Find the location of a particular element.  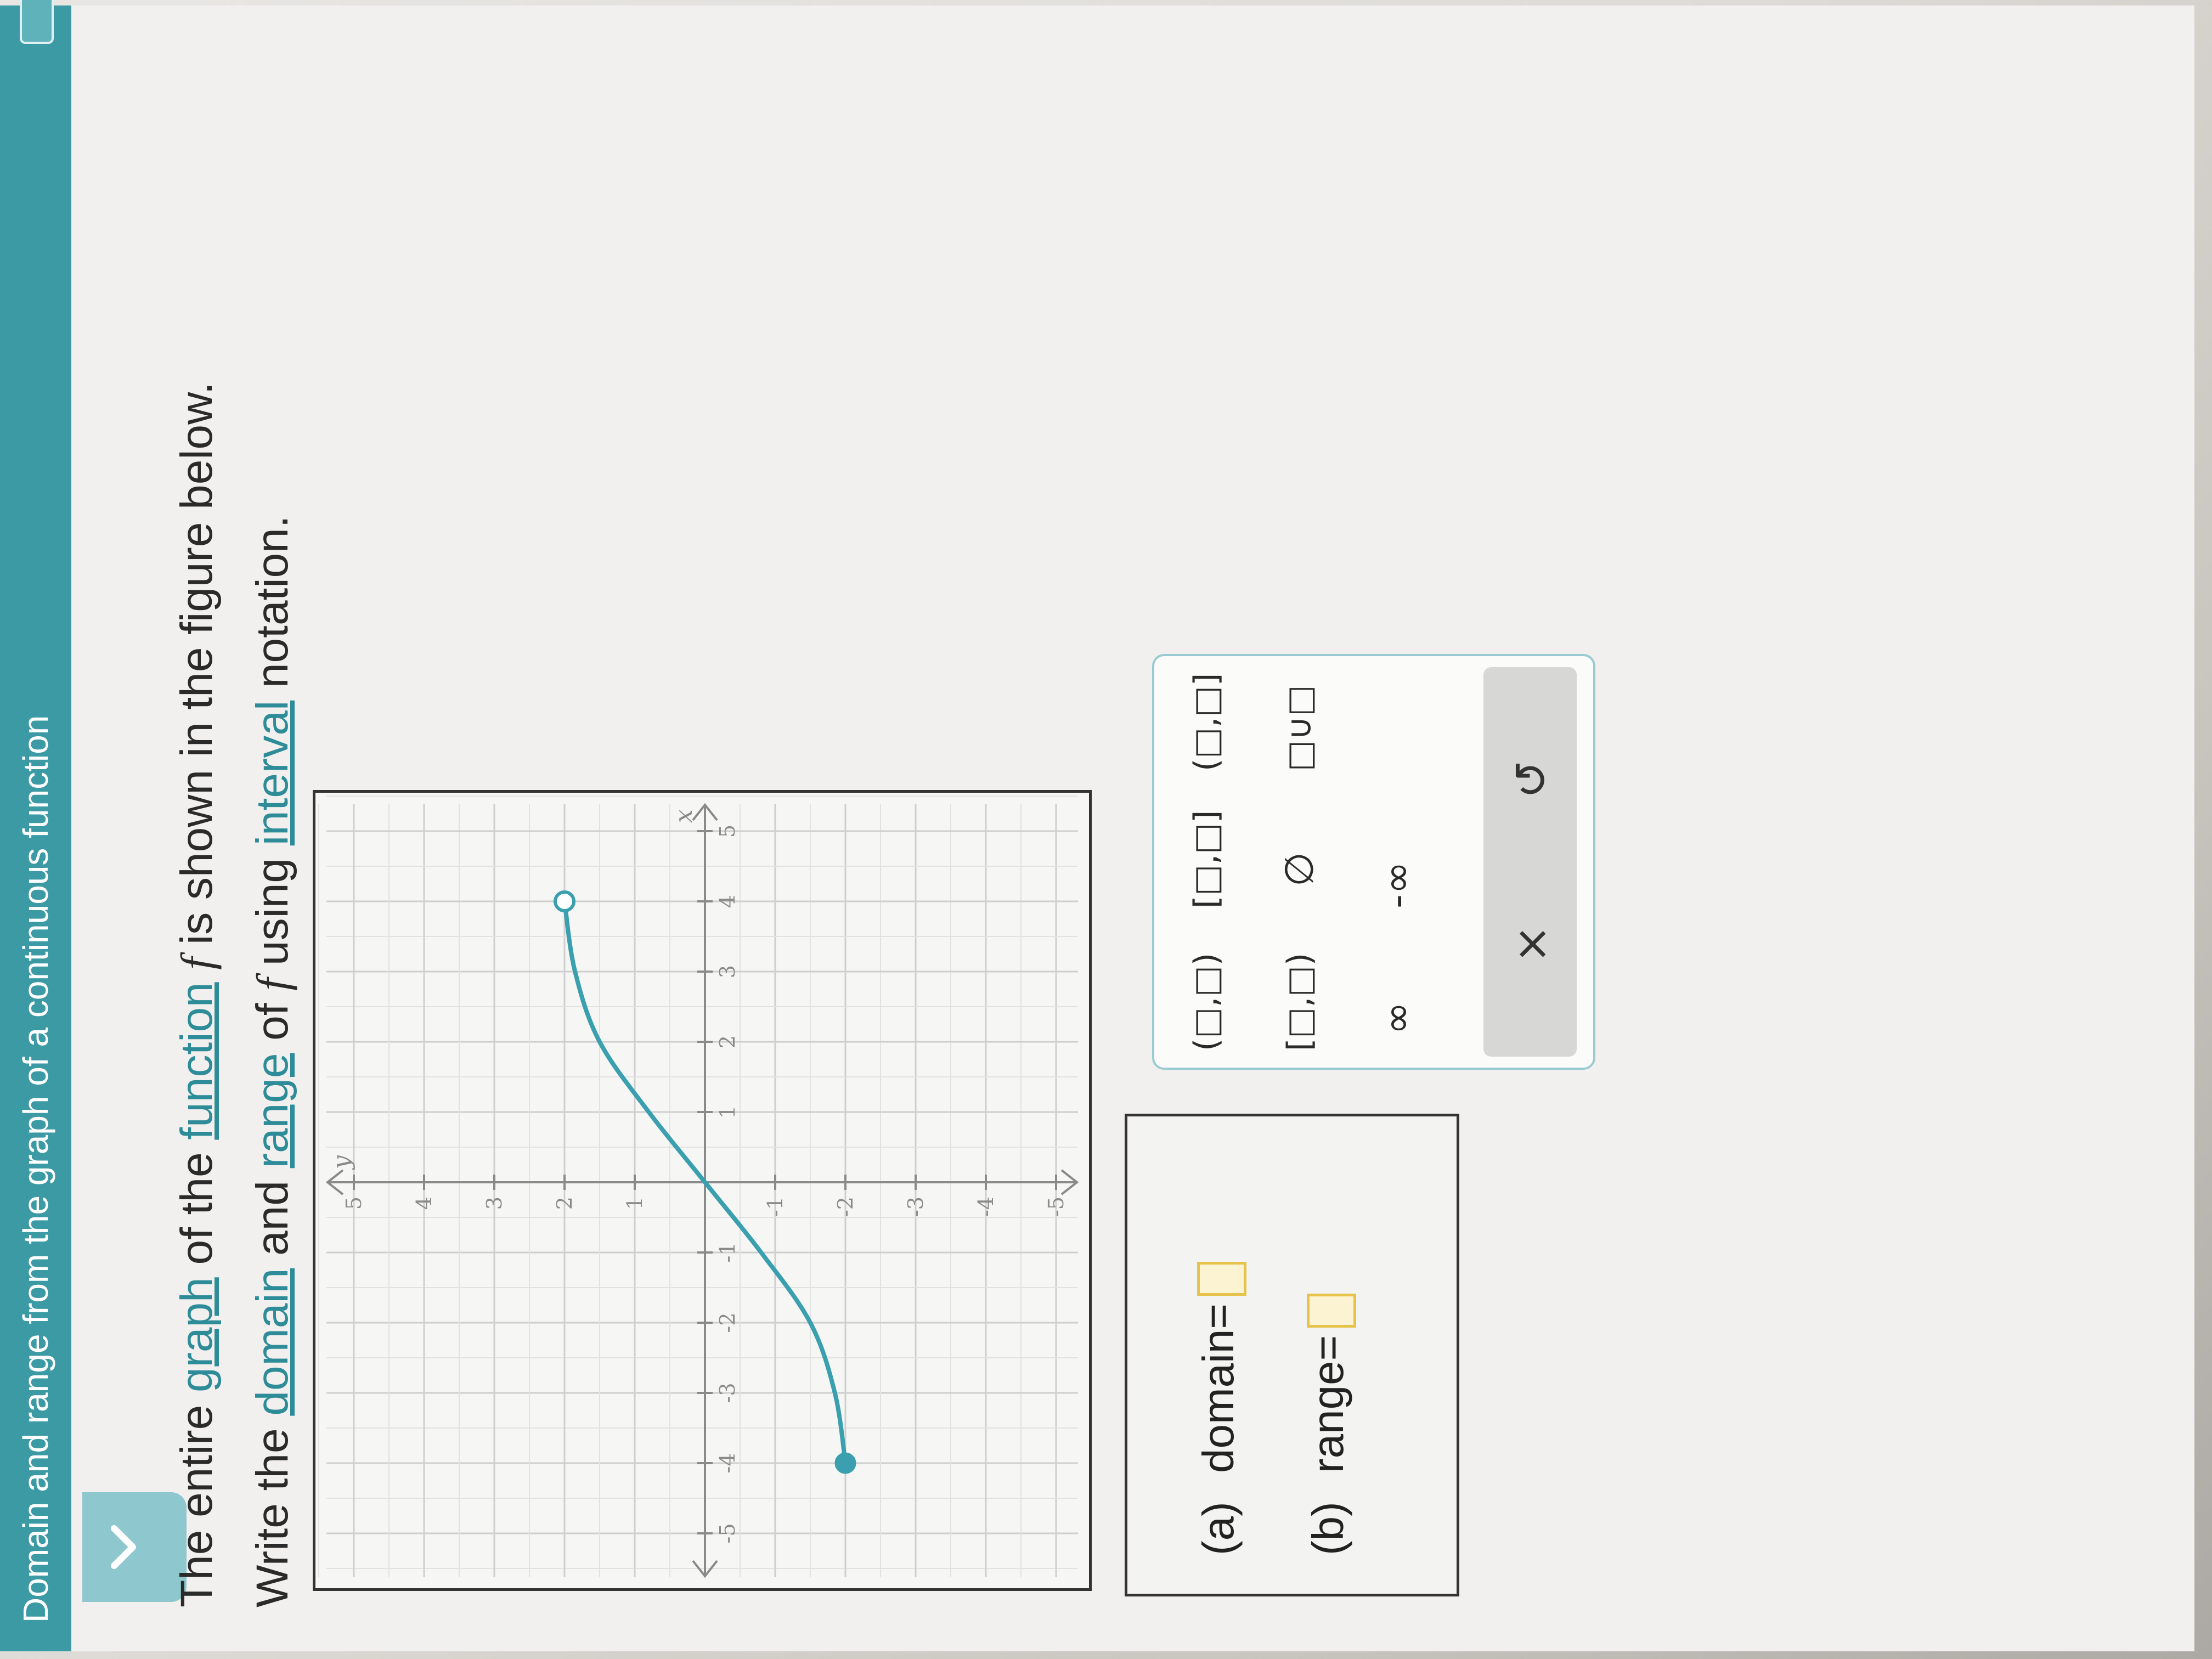

closed-endpoint is located at coordinates (845, 1463).